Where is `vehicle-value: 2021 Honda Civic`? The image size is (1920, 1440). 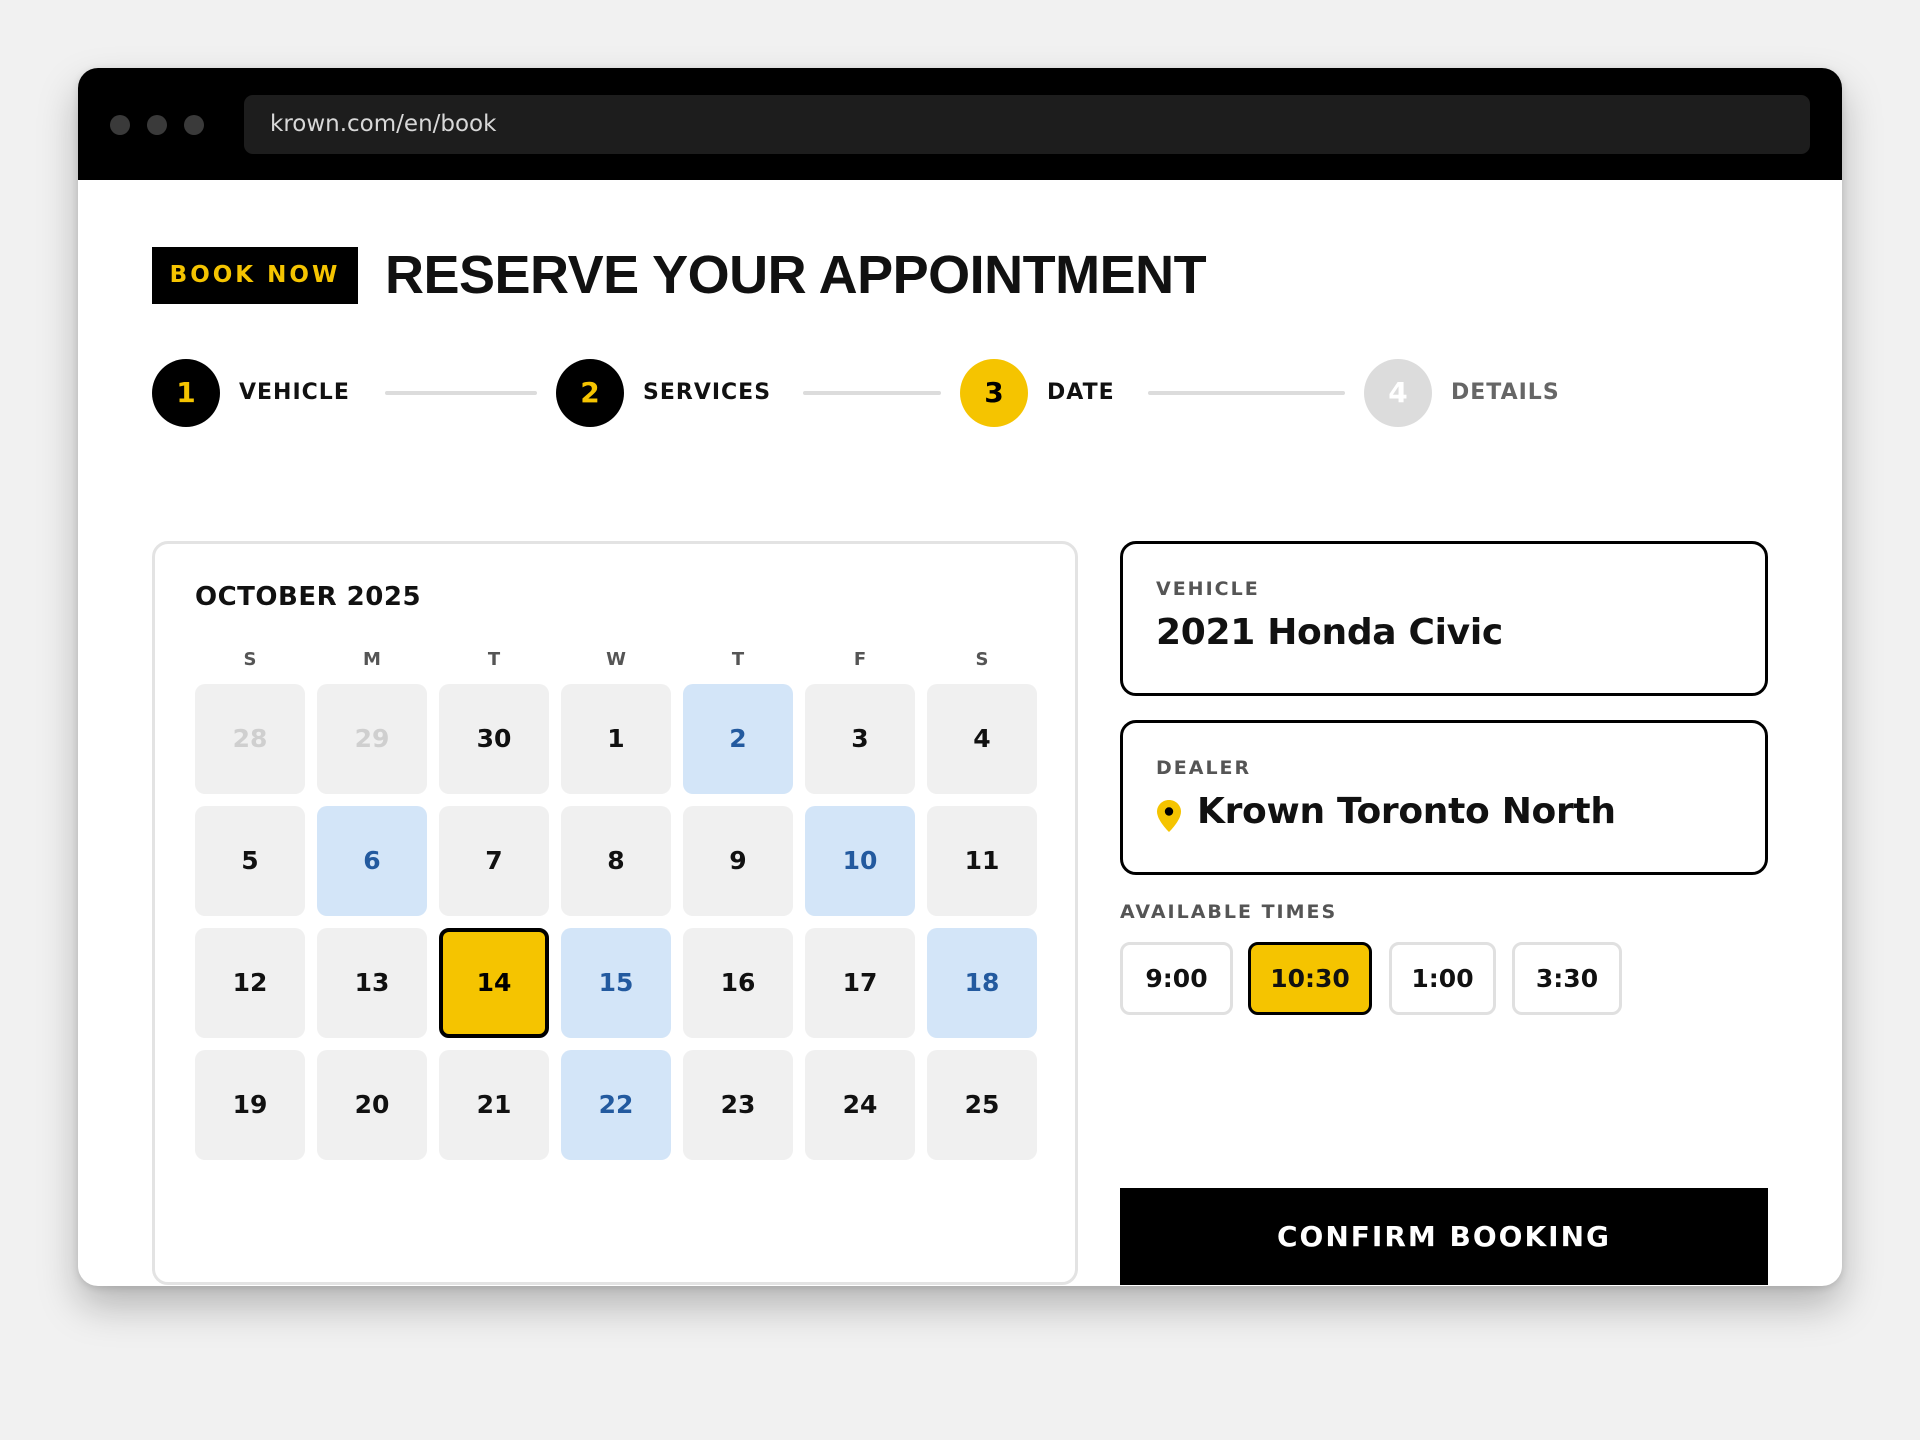
vehicle-value: 2021 Honda Civic is located at coordinates (1329, 632).